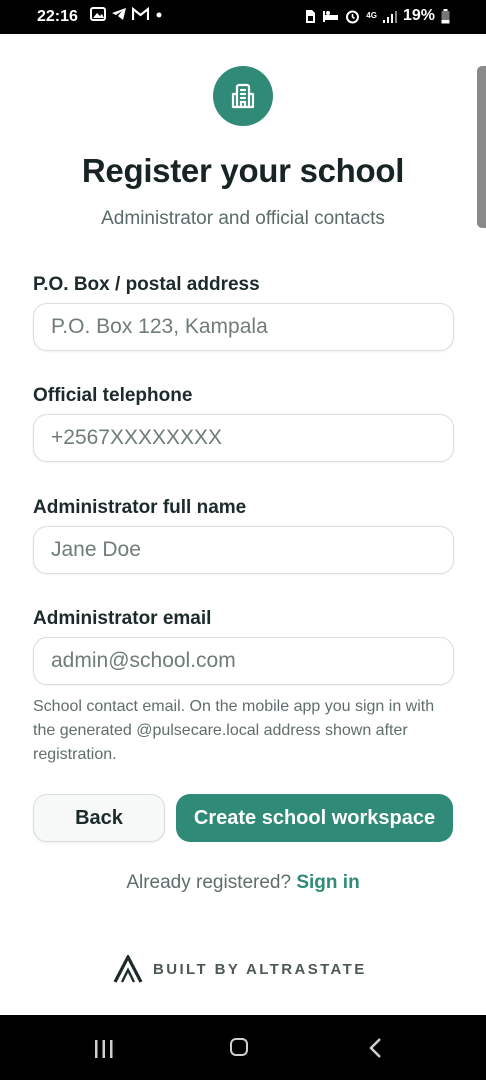 Image resolution: width=486 pixels, height=1080 pixels. Describe the element at coordinates (311, 16) in the screenshot. I see `sim-icon` at that location.